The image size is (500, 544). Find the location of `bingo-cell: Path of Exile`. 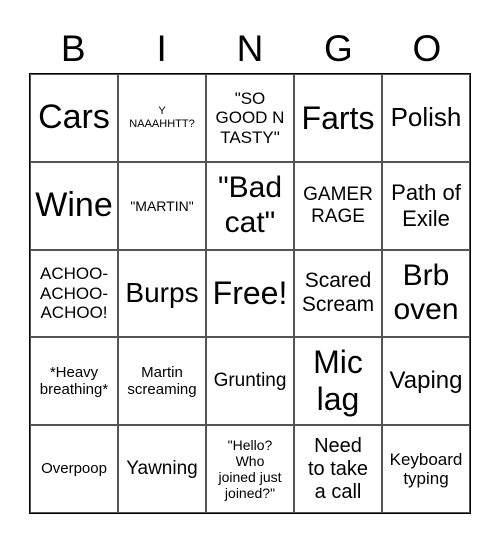

bingo-cell: Path of Exile is located at coordinates (426, 205).